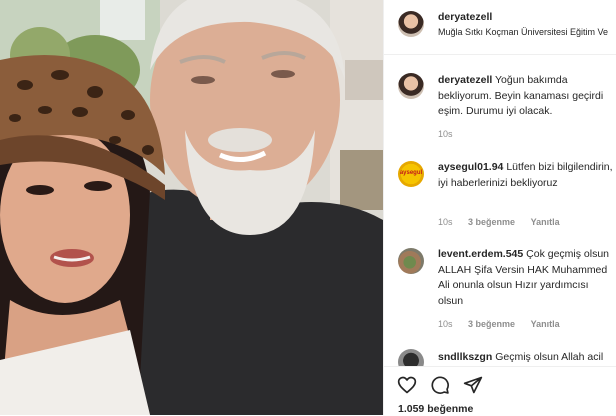 The width and height of the screenshot is (616, 416). I want to click on caption-meta: 10s, so click(452, 134).